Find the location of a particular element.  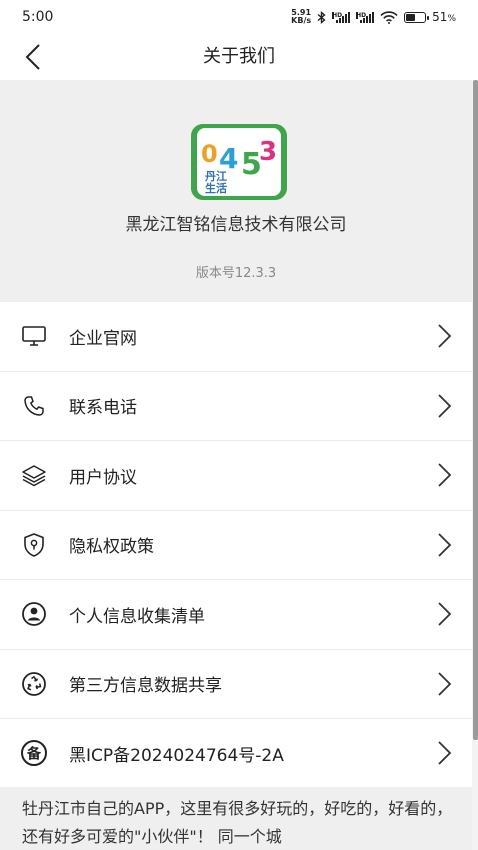

battery-fill is located at coordinates (411, 17).